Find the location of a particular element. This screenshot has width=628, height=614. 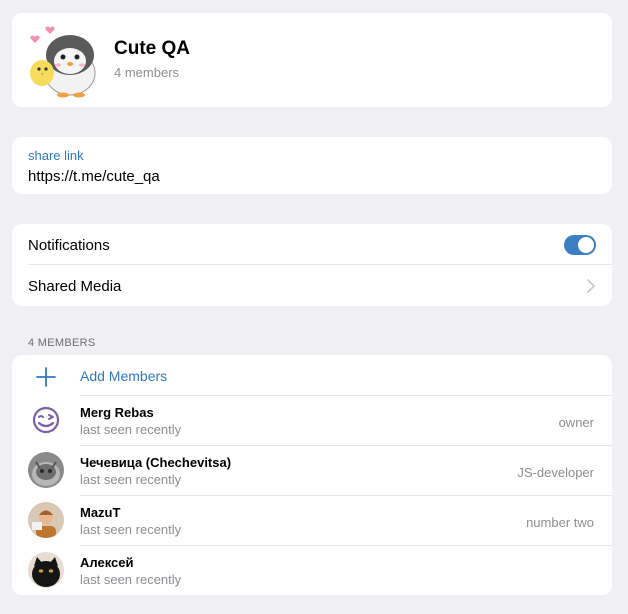

notifications-label: Notifications is located at coordinates (69, 245).